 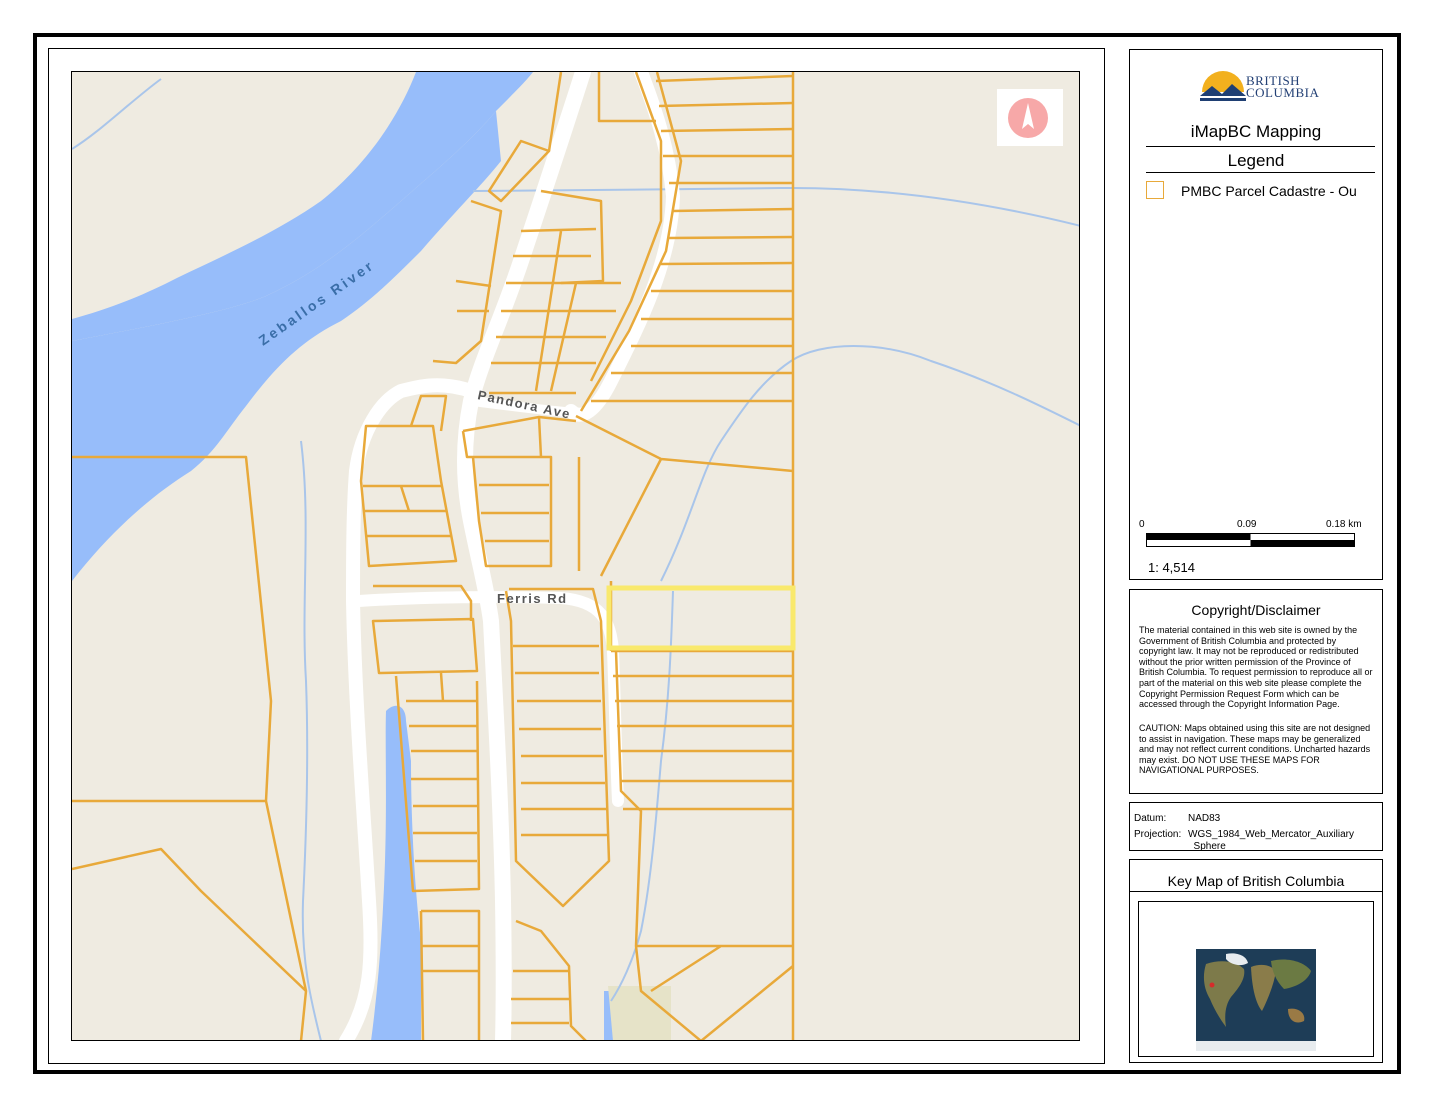 What do you see at coordinates (1256, 881) in the screenshot?
I see `keymap-title: Key Map of British Columbia` at bounding box center [1256, 881].